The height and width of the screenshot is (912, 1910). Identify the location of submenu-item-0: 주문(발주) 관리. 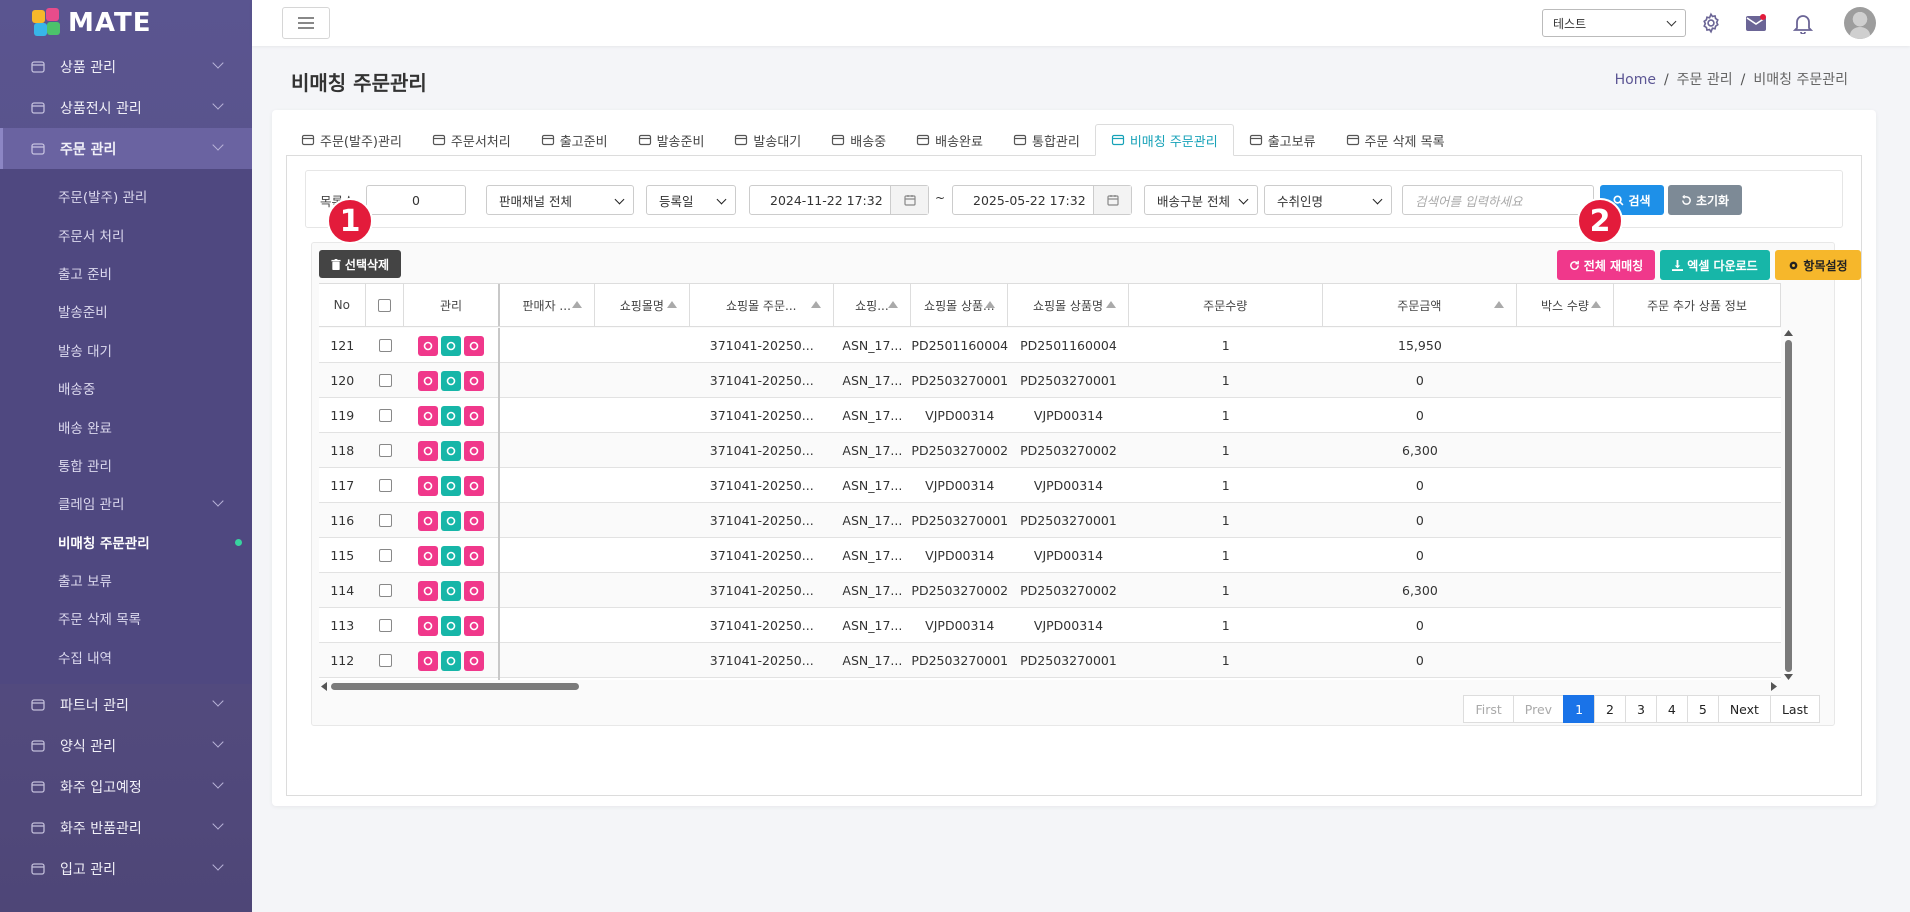
(126, 196).